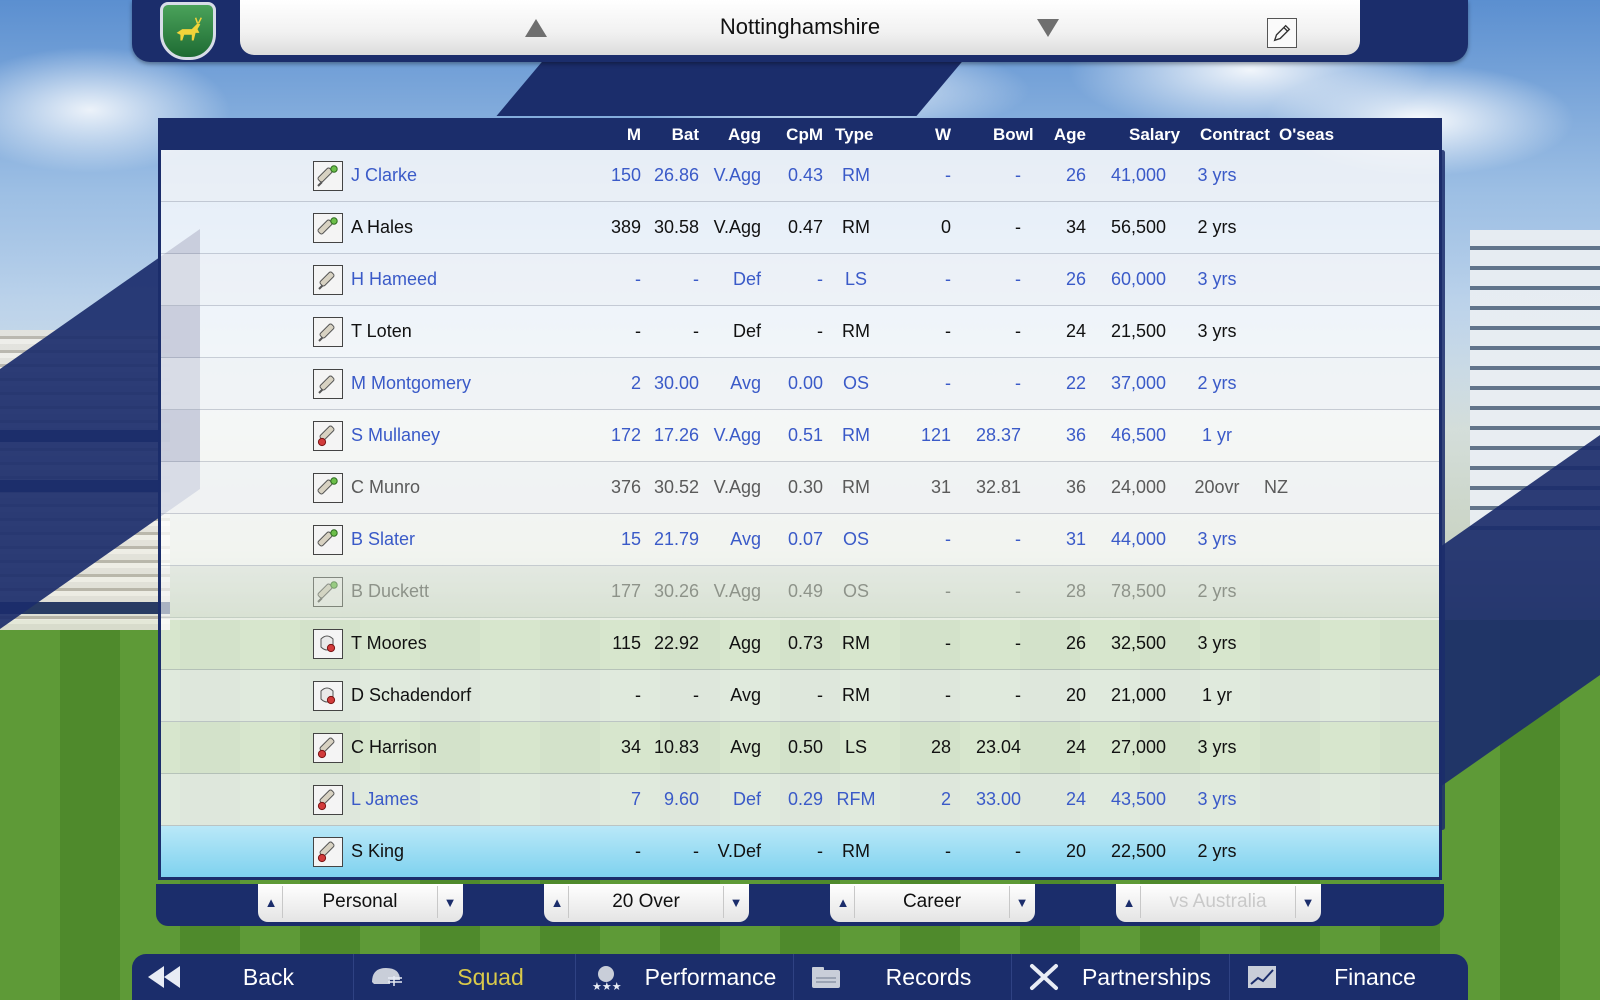 The image size is (1600, 1000). I want to click on player-name: S King, so click(377, 851).